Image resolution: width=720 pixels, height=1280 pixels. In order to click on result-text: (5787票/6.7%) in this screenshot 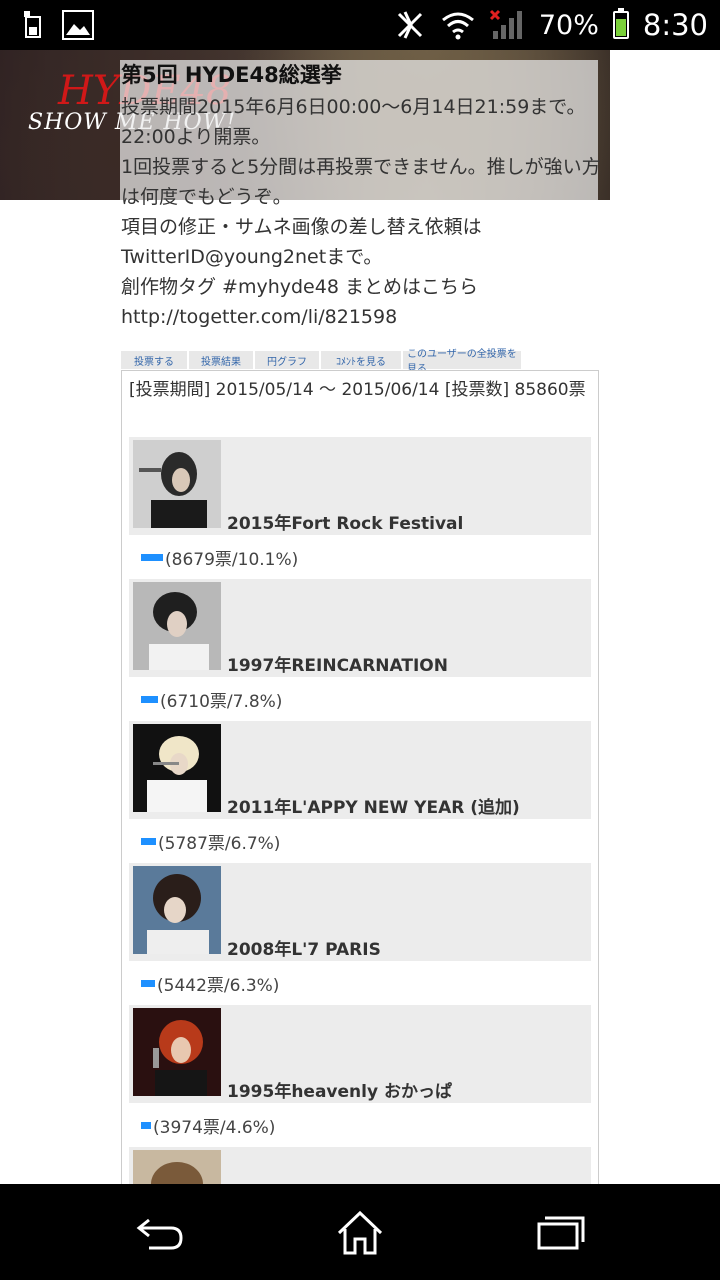, I will do `click(219, 843)`.